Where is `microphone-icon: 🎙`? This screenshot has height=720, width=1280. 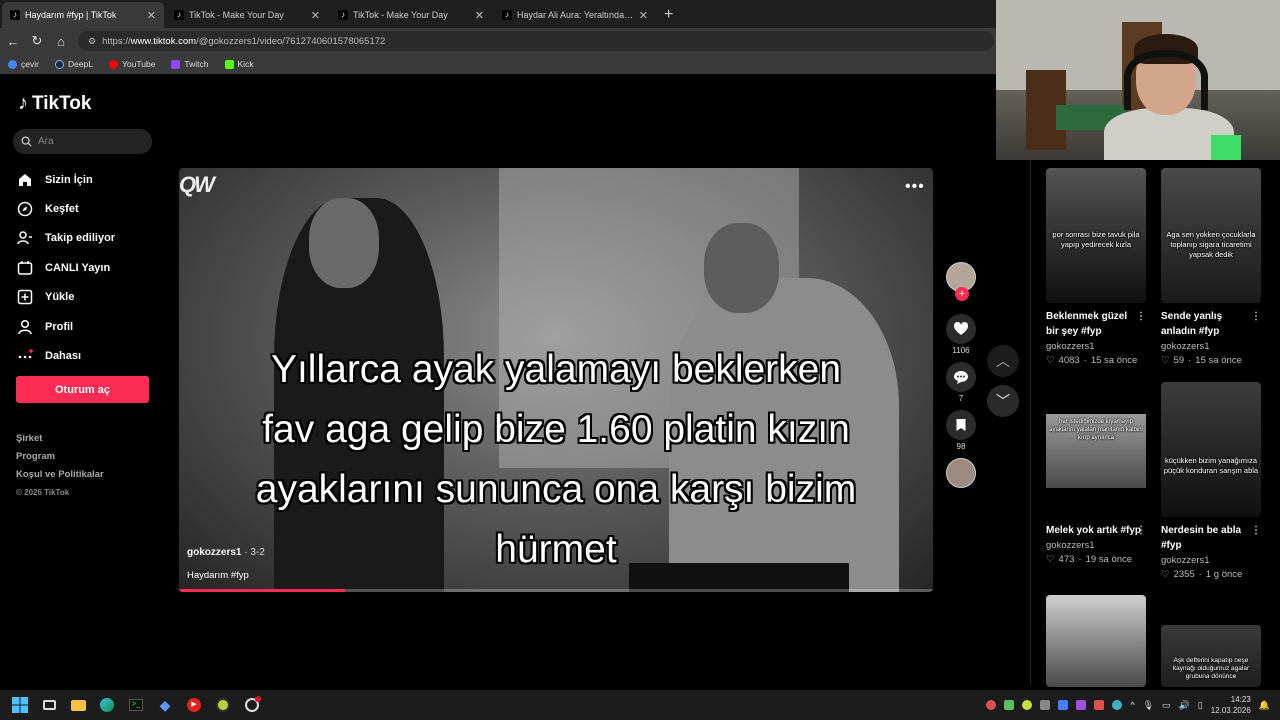
microphone-icon: 🎙 is located at coordinates (1148, 705).